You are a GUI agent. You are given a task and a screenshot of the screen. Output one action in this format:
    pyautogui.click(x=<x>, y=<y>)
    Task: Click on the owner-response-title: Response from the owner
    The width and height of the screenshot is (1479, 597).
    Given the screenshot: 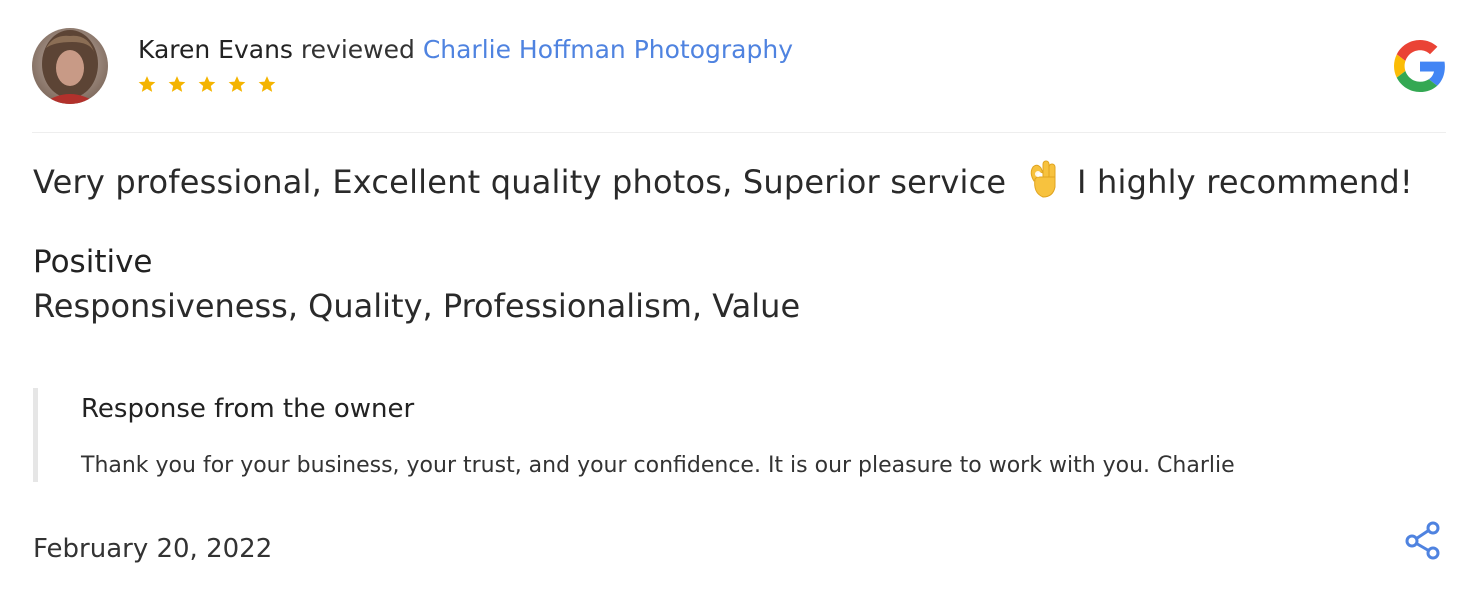 What is the action you would take?
    pyautogui.click(x=248, y=409)
    